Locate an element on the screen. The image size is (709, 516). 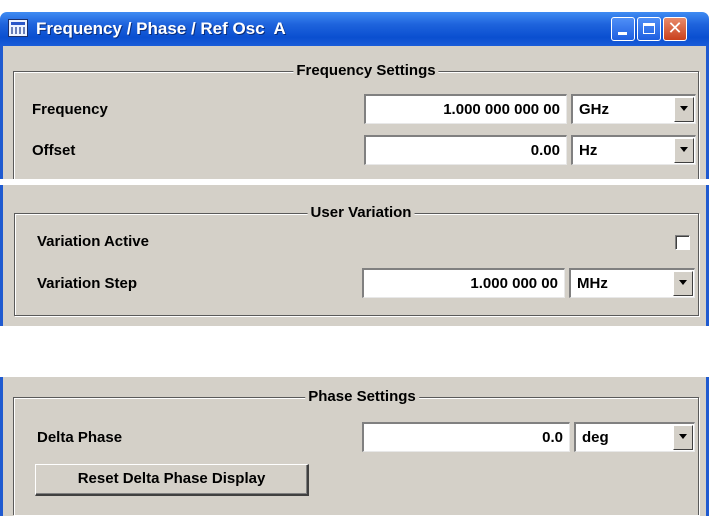
delta-phase-label: Delta Phase is located at coordinates (80, 437).